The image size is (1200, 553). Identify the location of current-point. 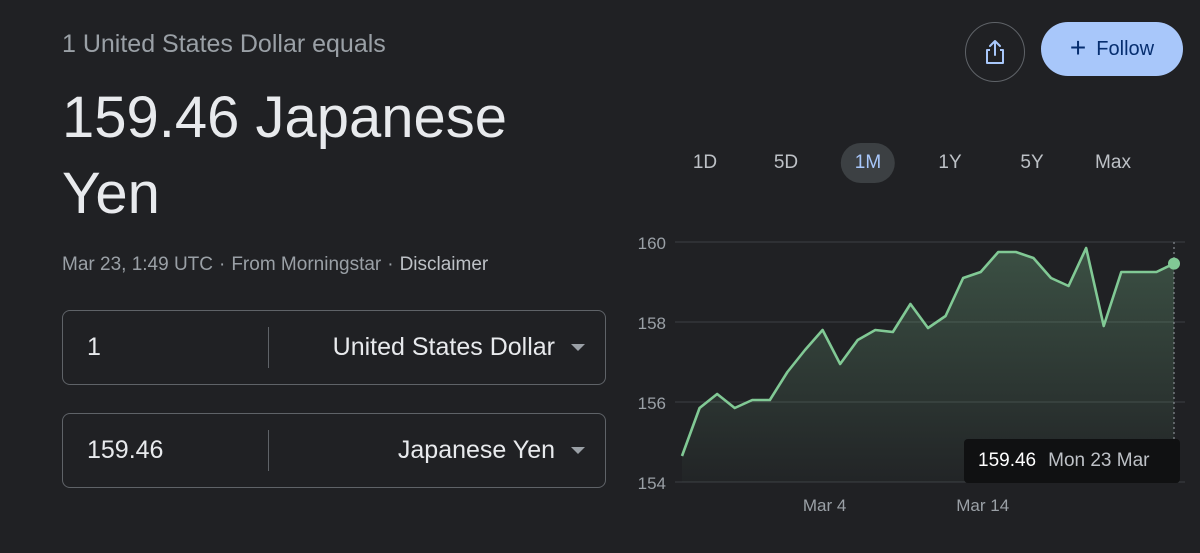
(1174, 263).